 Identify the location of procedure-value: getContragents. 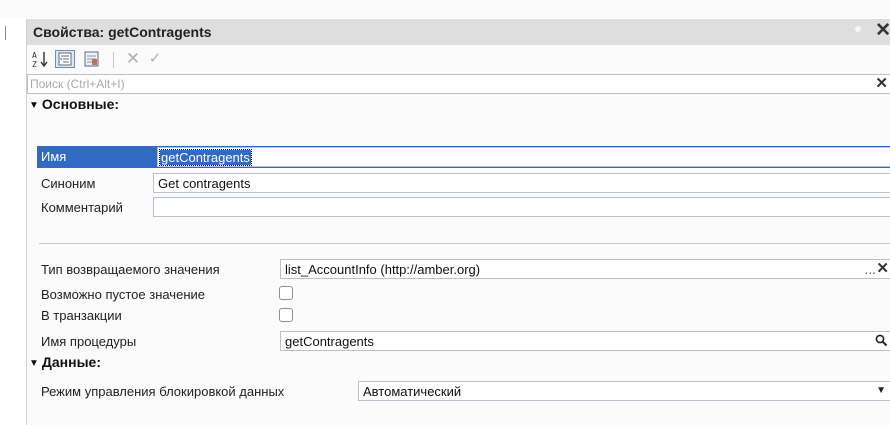
(329, 341).